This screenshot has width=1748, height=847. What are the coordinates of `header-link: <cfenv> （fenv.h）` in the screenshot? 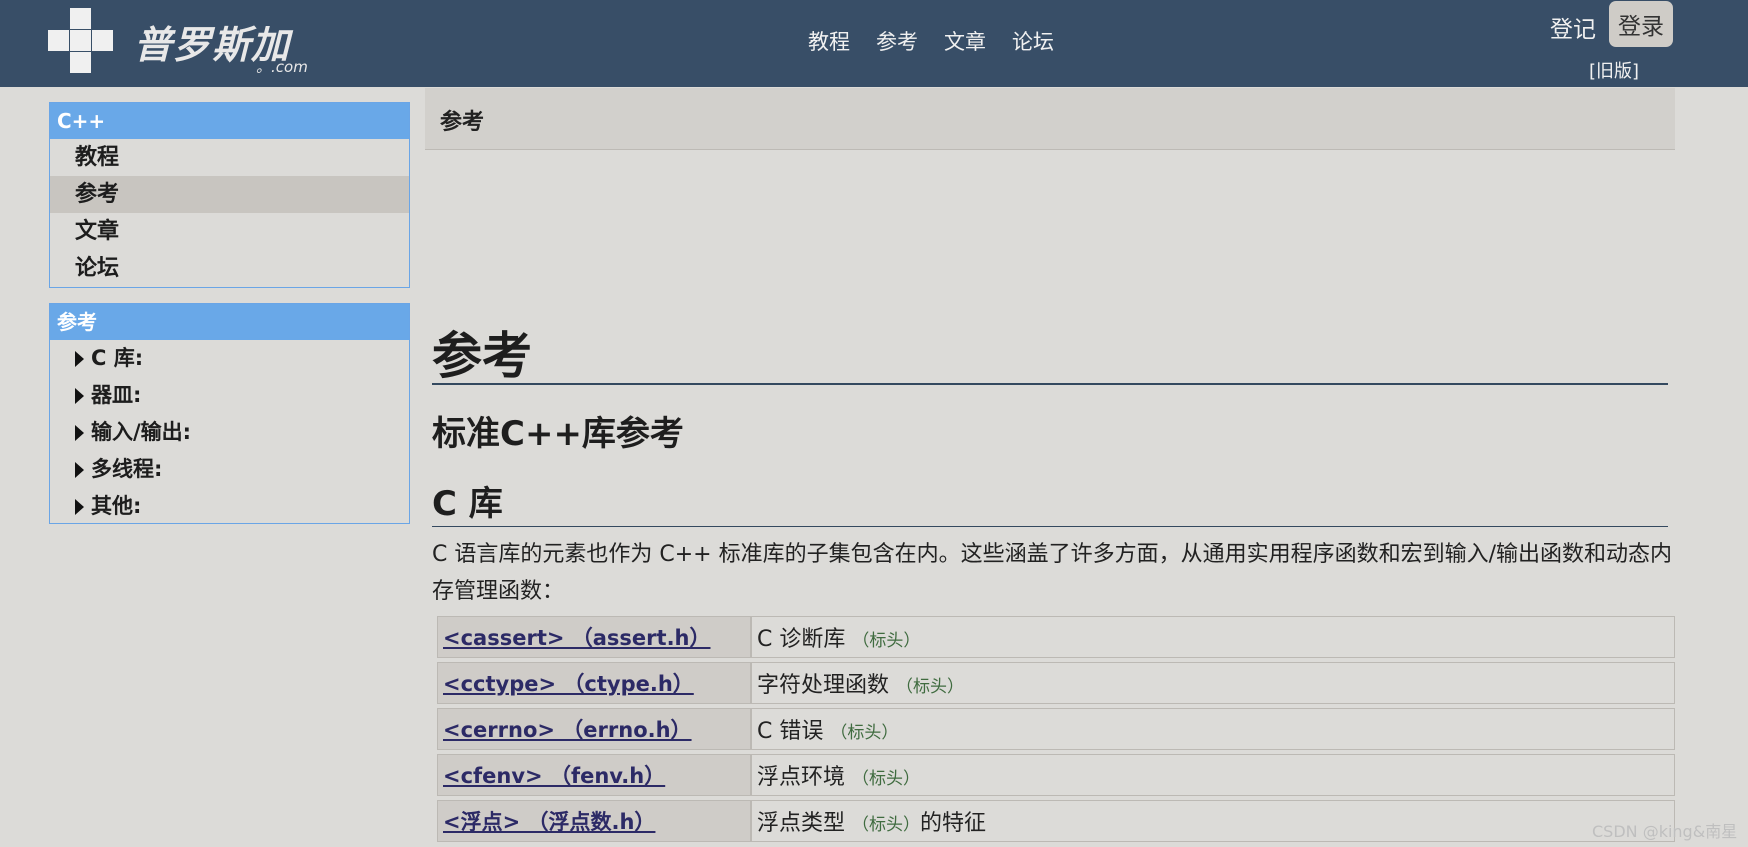 It's located at (554, 776).